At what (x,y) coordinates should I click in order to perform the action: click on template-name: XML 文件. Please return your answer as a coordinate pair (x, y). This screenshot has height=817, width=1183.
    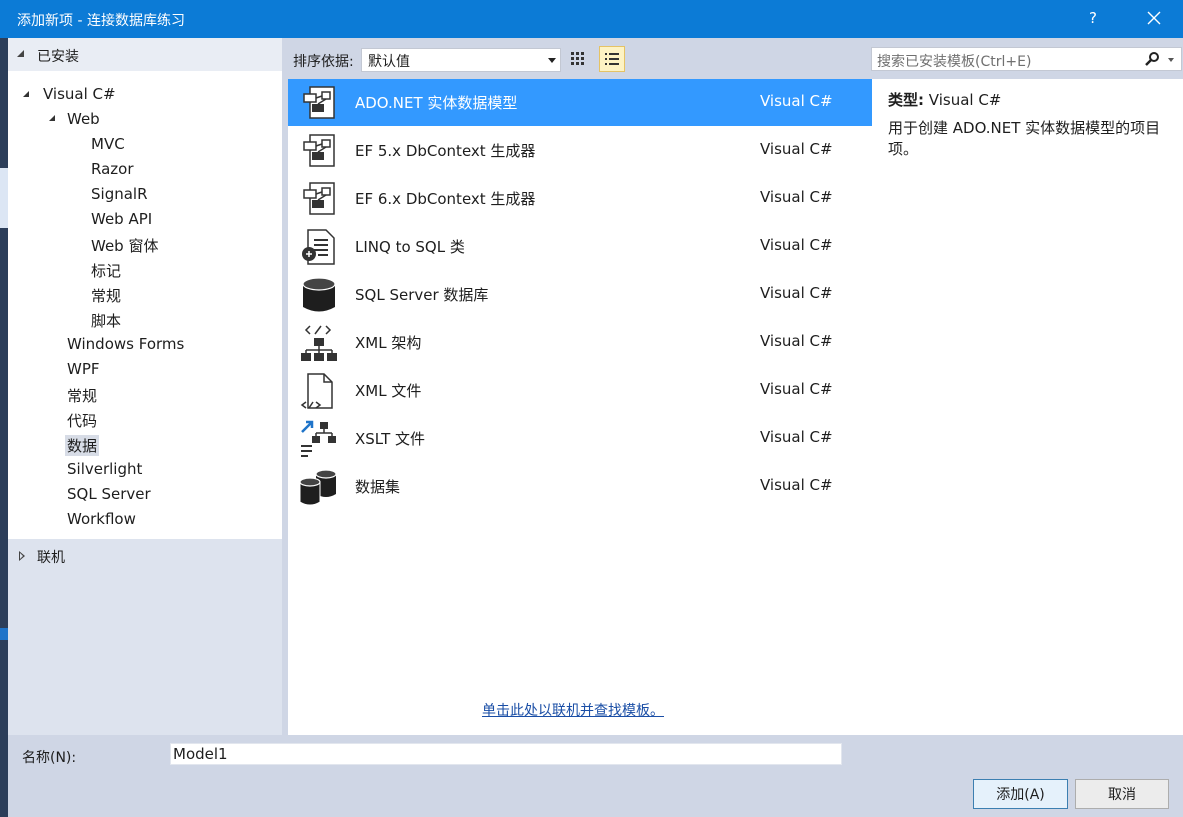
    Looking at the image, I should click on (388, 391).